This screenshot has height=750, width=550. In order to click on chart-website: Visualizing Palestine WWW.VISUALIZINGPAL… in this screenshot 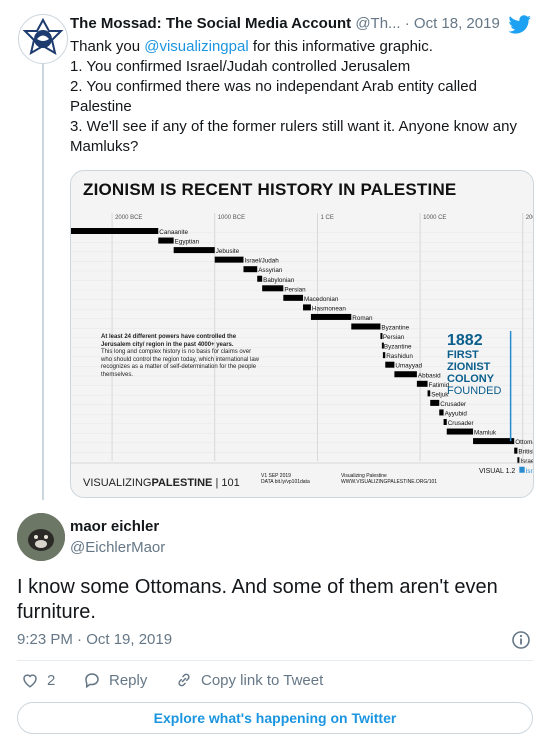, I will do `click(389, 479)`.